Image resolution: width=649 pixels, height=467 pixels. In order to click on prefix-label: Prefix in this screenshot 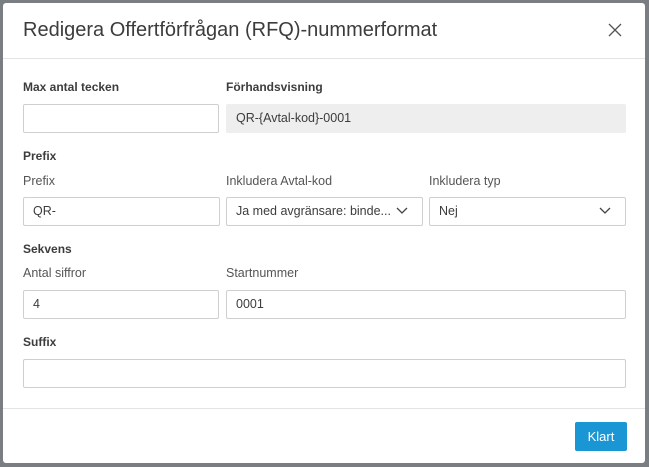, I will do `click(39, 181)`.